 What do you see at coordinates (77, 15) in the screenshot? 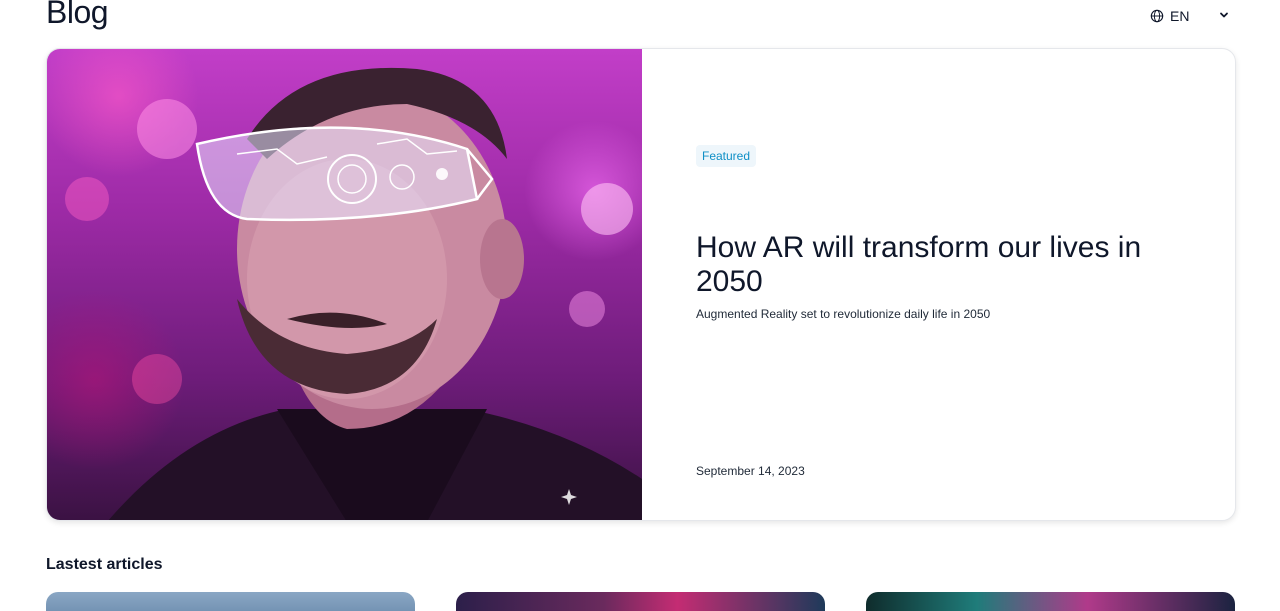
I see `page-title: Blog` at bounding box center [77, 15].